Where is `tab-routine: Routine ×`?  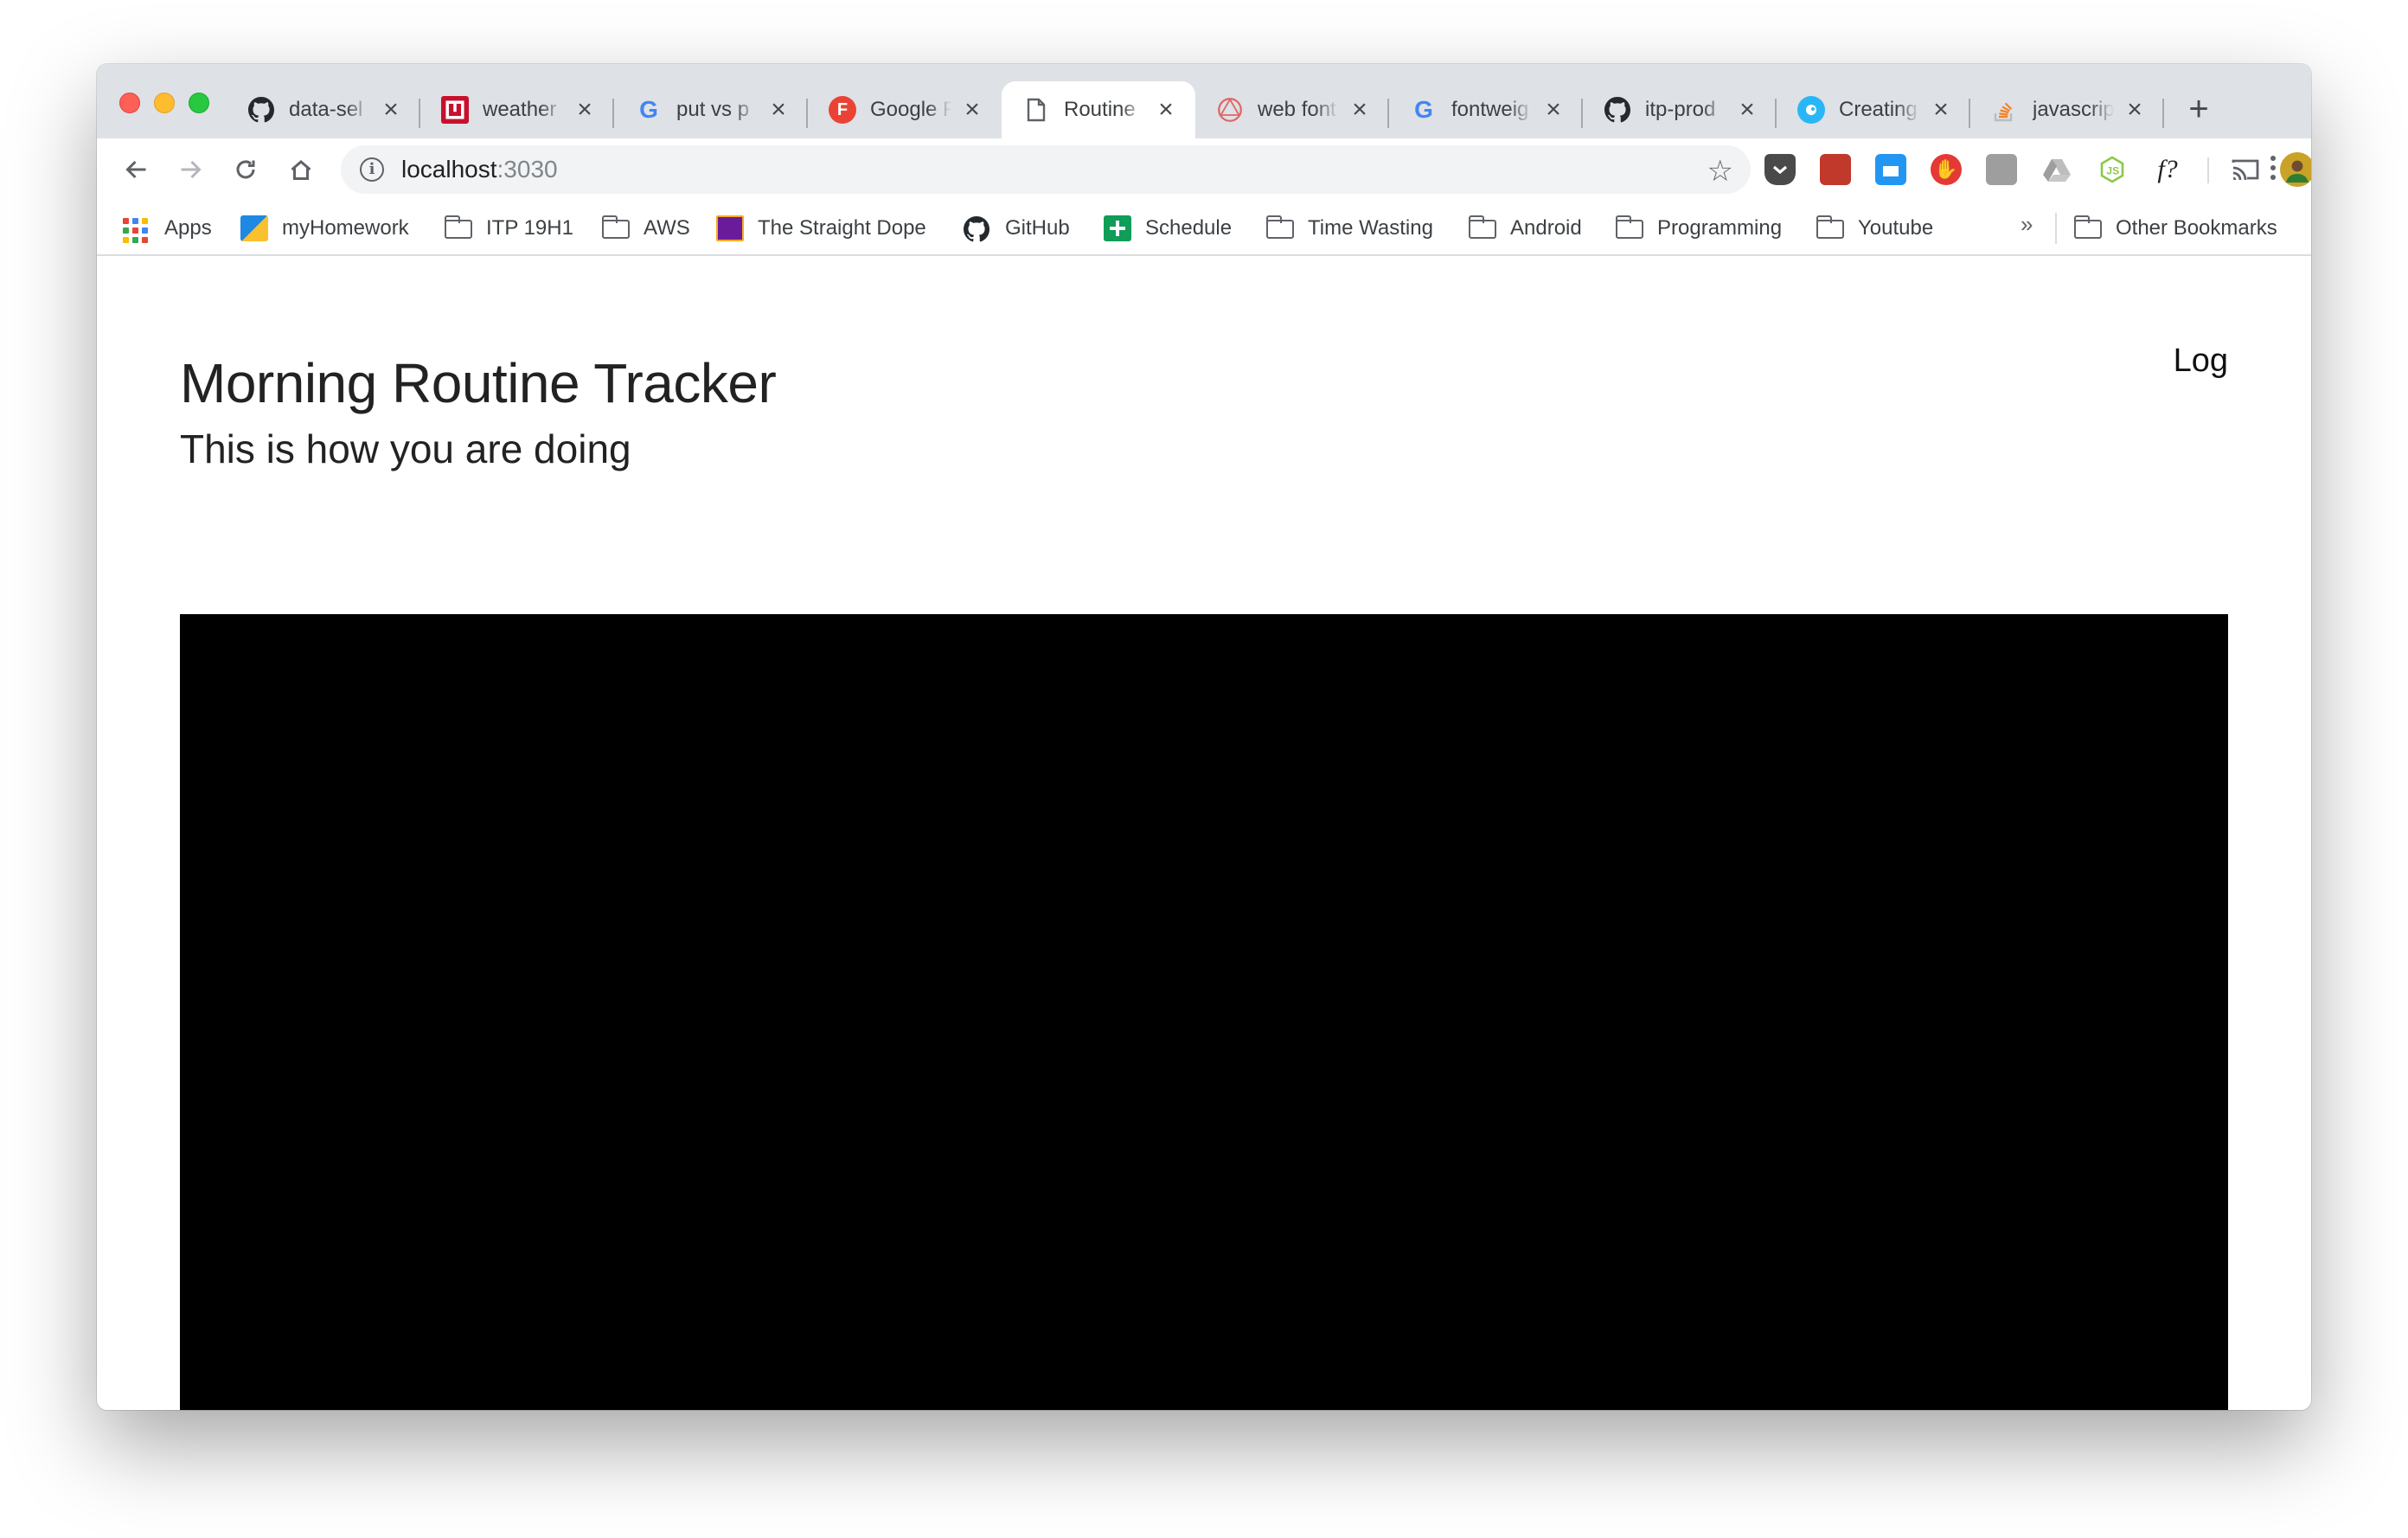 tab-routine: Routine × is located at coordinates (1098, 109).